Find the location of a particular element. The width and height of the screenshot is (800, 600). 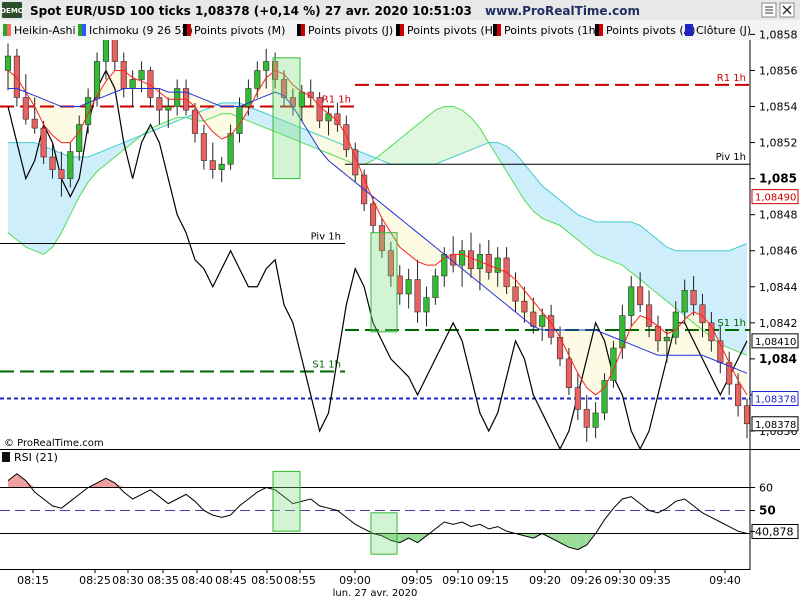

rsi-tick-label: 60 is located at coordinates (766, 488).